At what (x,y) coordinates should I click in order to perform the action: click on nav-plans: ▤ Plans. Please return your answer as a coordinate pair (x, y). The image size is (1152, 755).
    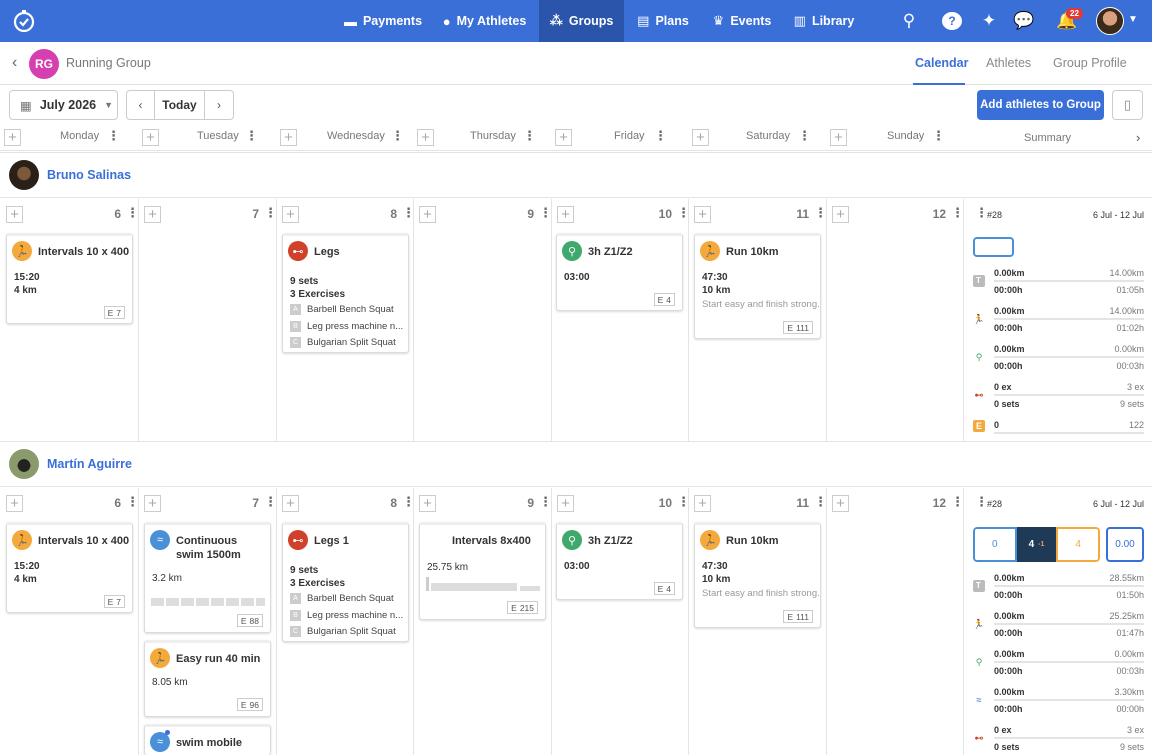
    Looking at the image, I should click on (663, 21).